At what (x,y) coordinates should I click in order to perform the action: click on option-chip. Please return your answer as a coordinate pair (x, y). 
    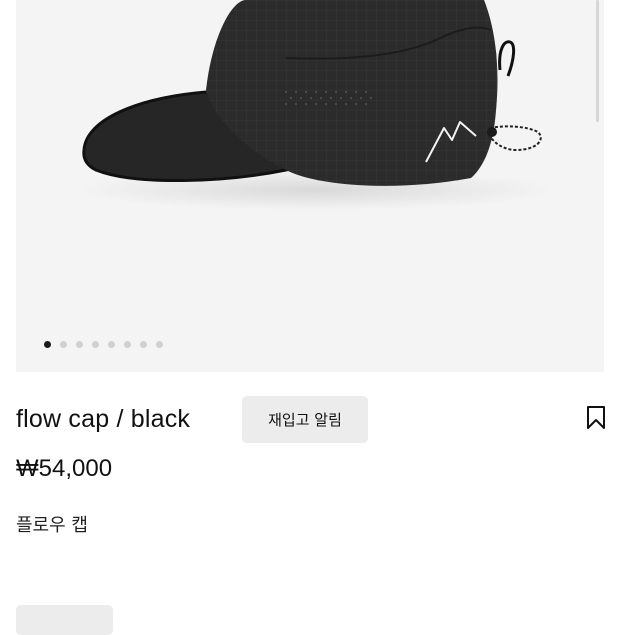
    Looking at the image, I should click on (64, 620).